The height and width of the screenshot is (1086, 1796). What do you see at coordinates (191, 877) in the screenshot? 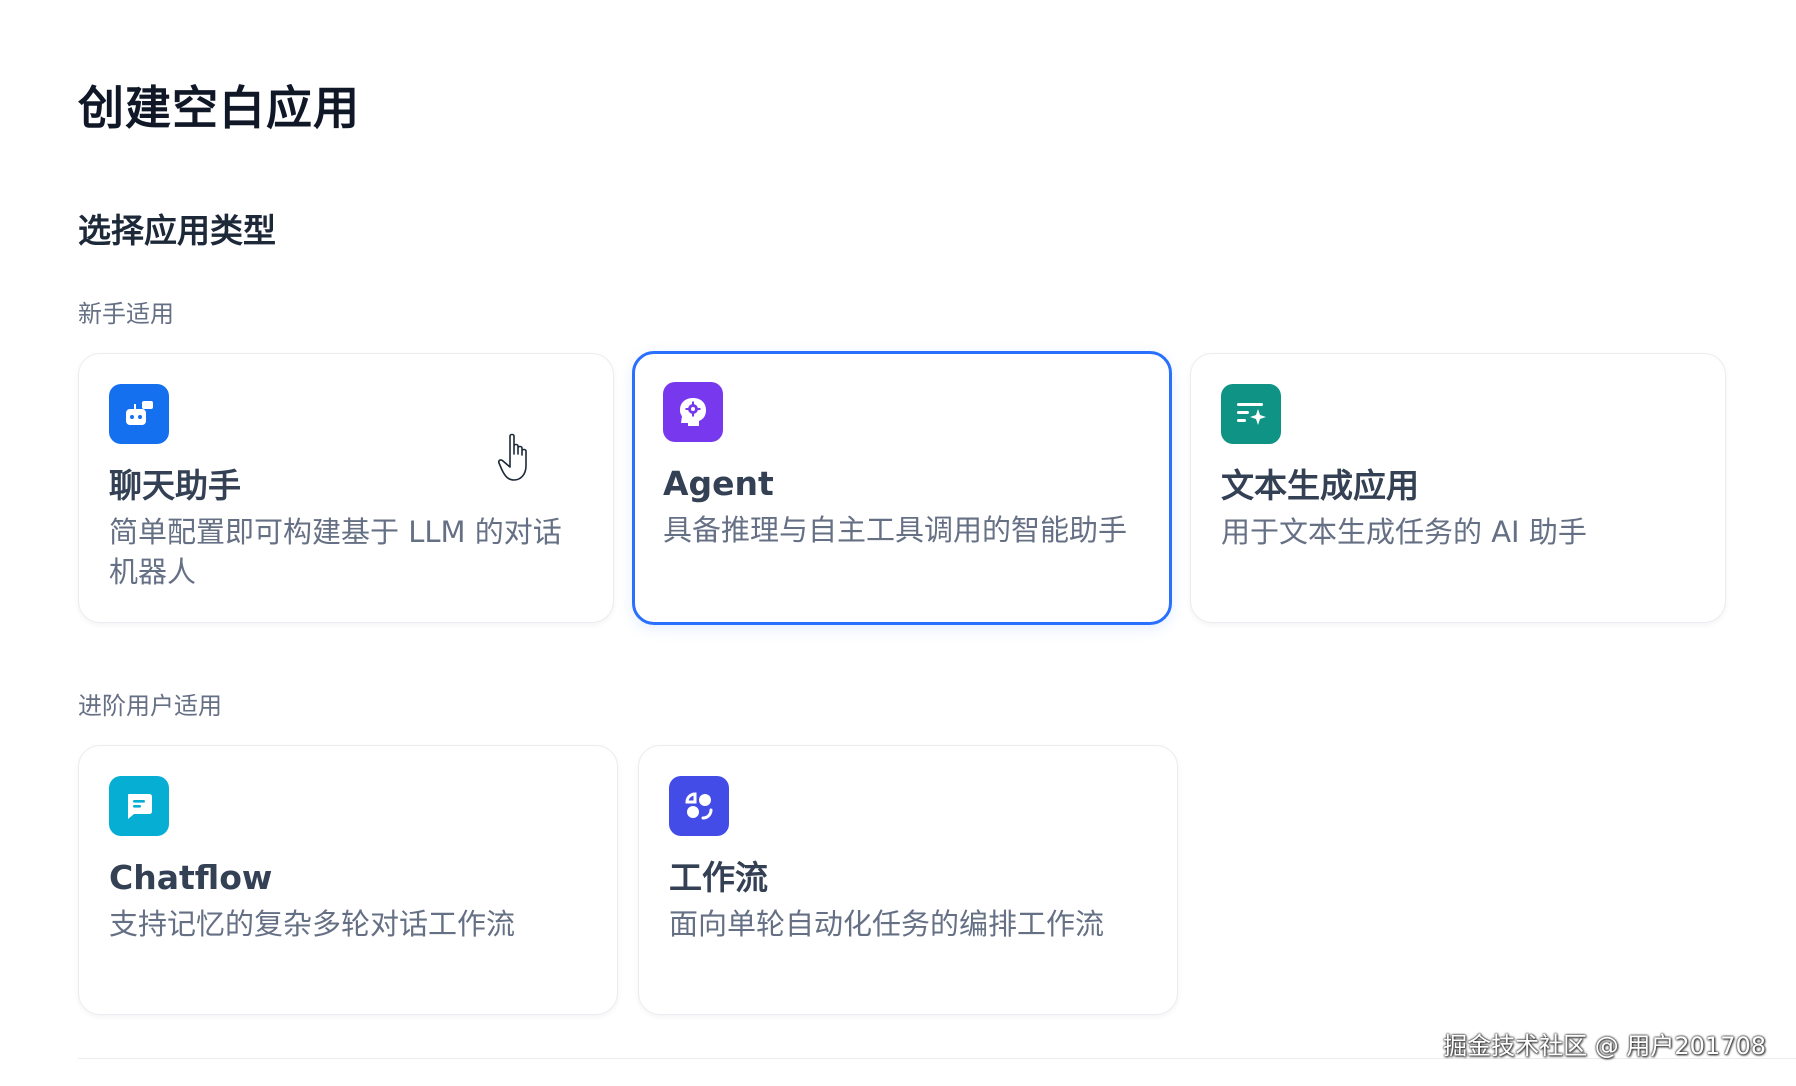
I see `card-title: Chatflow` at bounding box center [191, 877].